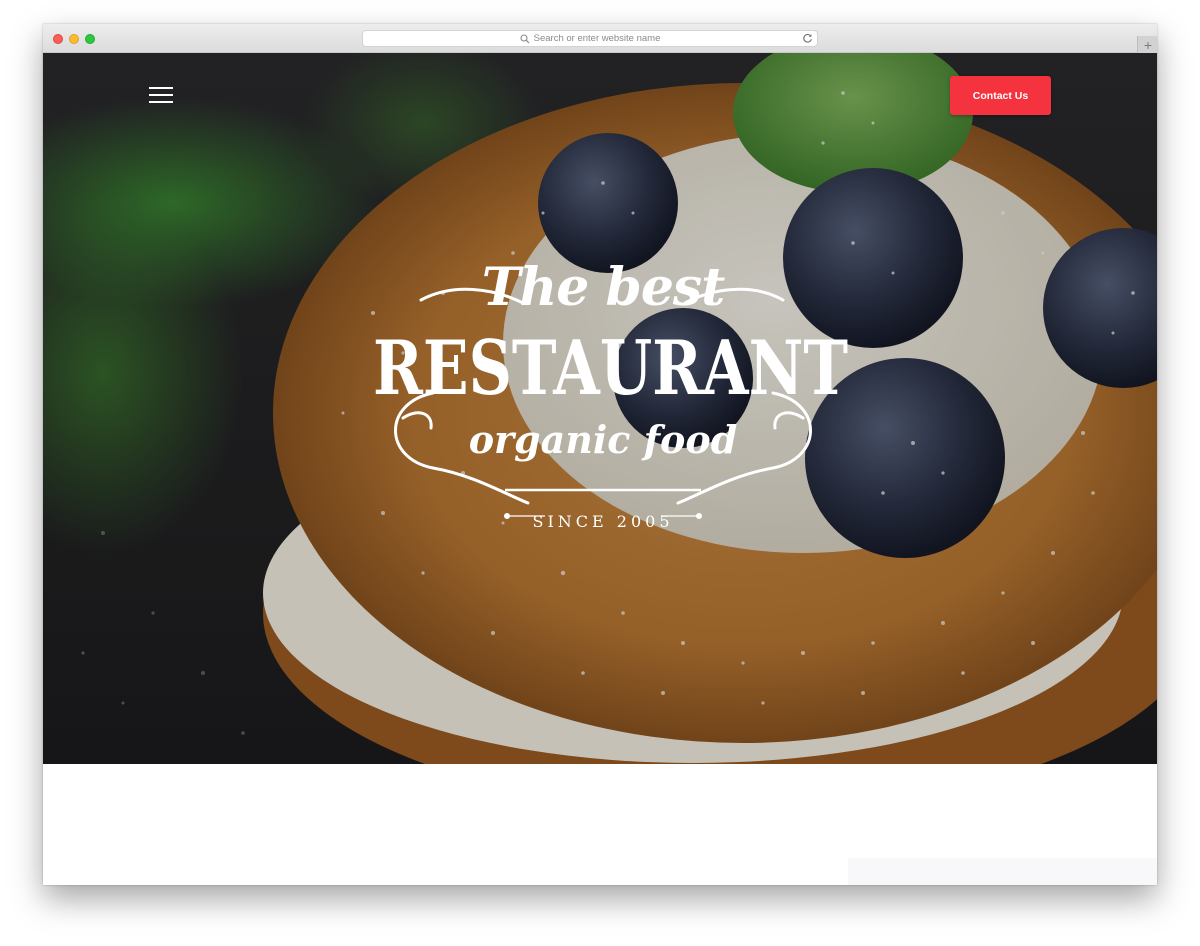  Describe the element at coordinates (1000, 95) in the screenshot. I see `contact-us-button: Contact Us` at that location.